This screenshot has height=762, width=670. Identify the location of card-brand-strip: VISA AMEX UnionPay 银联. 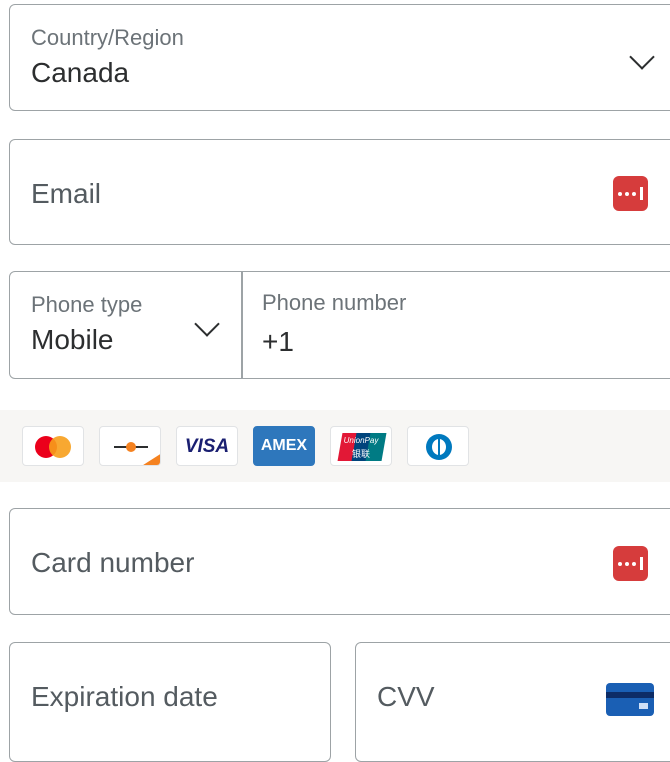
(335, 446).